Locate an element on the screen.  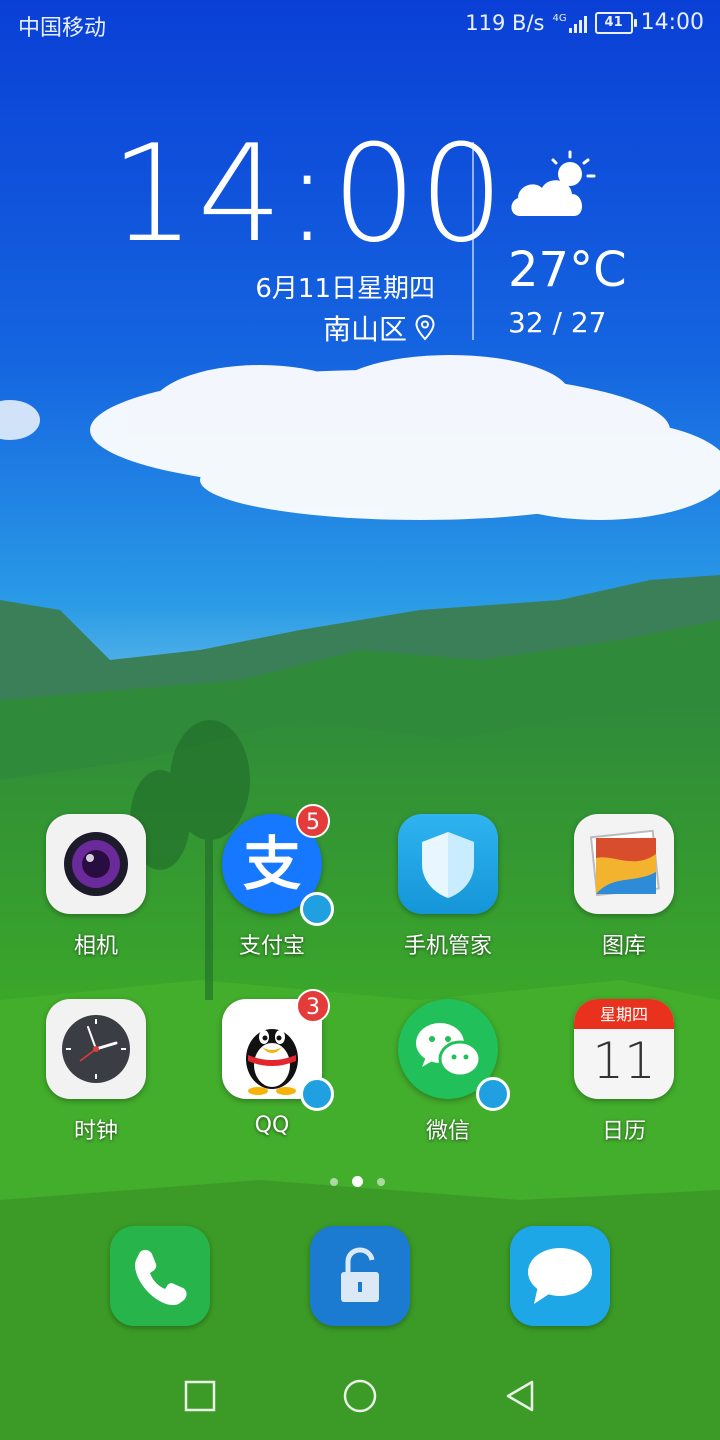
location-row: 南山区 is located at coordinates (379, 328).